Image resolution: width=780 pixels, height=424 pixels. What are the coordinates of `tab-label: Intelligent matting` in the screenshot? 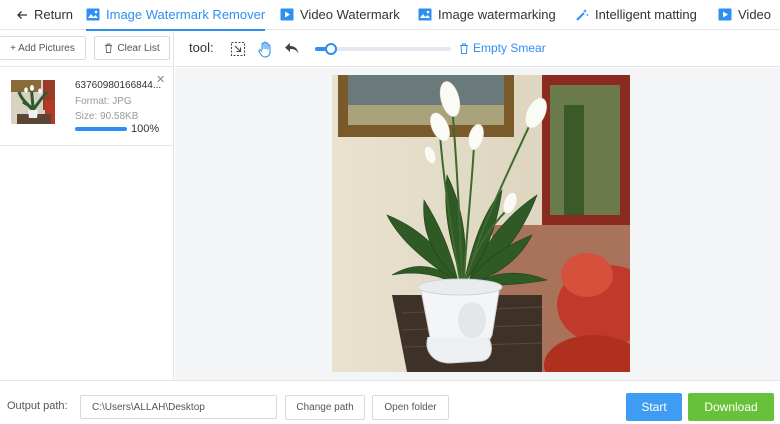 It's located at (646, 14).